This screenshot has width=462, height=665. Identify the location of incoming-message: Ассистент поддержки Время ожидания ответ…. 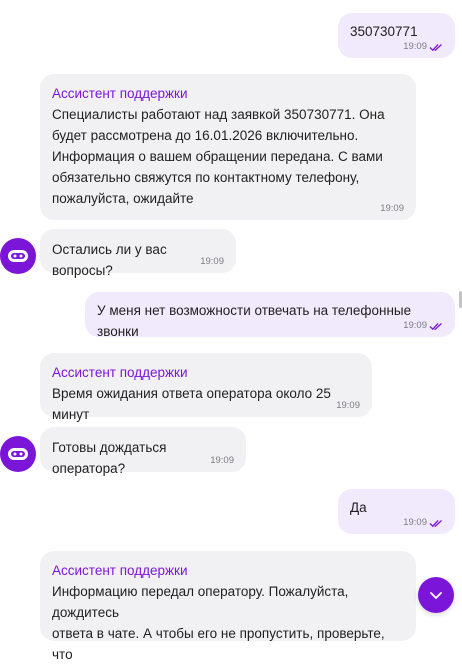
(206, 387).